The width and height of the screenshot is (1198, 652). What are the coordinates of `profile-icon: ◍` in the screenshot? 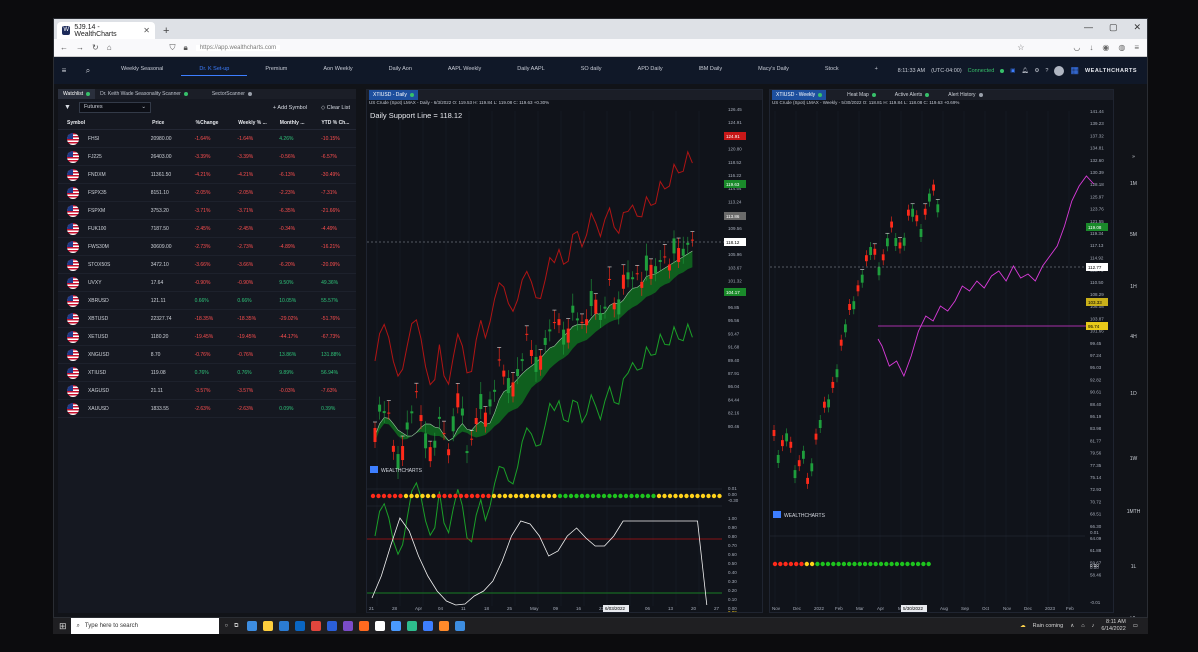 It's located at (1121, 47).